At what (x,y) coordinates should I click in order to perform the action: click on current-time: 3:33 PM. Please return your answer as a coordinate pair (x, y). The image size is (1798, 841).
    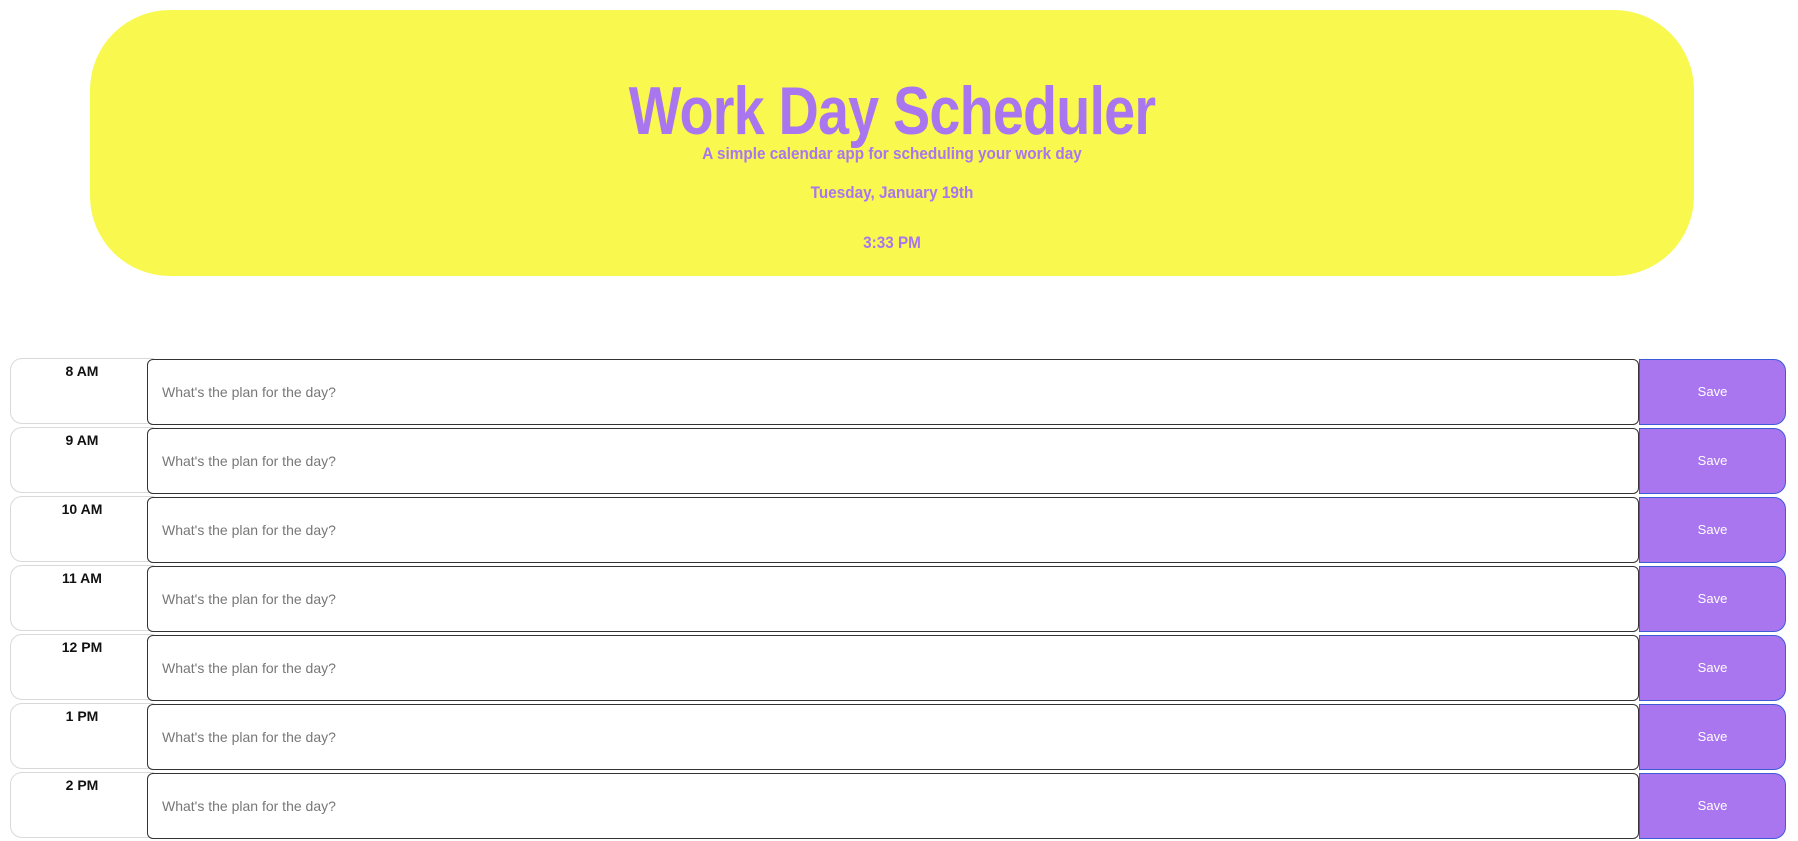
    Looking at the image, I should click on (892, 242).